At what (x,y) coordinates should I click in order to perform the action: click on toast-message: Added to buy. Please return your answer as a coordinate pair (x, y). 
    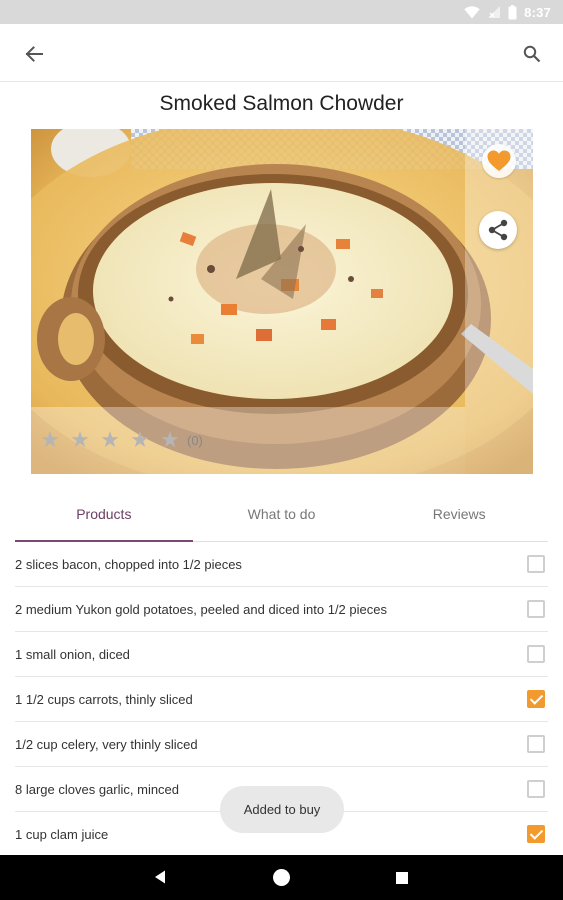
    Looking at the image, I should click on (282, 809).